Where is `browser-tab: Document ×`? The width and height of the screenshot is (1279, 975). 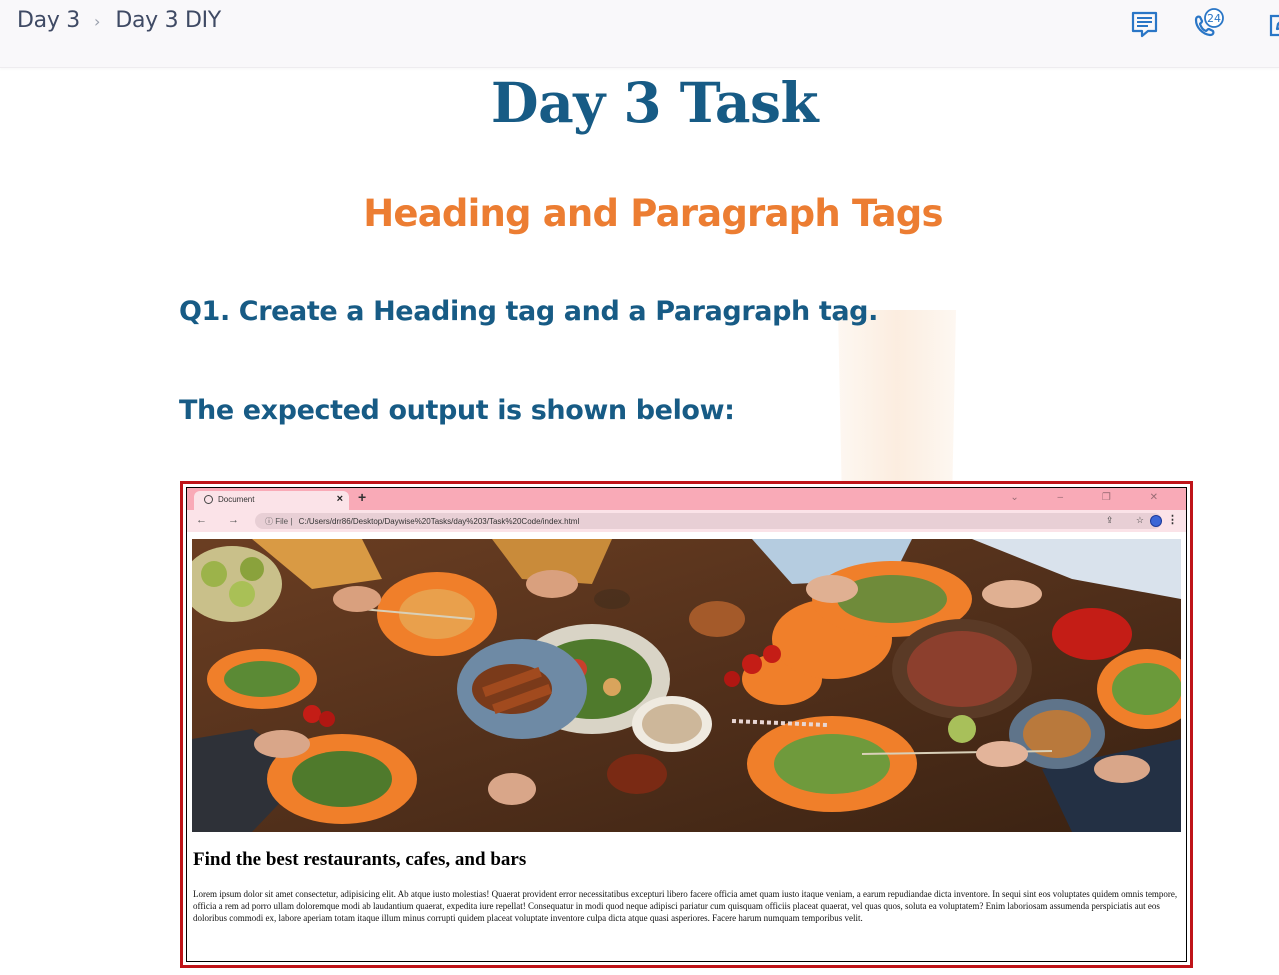
browser-tab: Document × is located at coordinates (271, 500).